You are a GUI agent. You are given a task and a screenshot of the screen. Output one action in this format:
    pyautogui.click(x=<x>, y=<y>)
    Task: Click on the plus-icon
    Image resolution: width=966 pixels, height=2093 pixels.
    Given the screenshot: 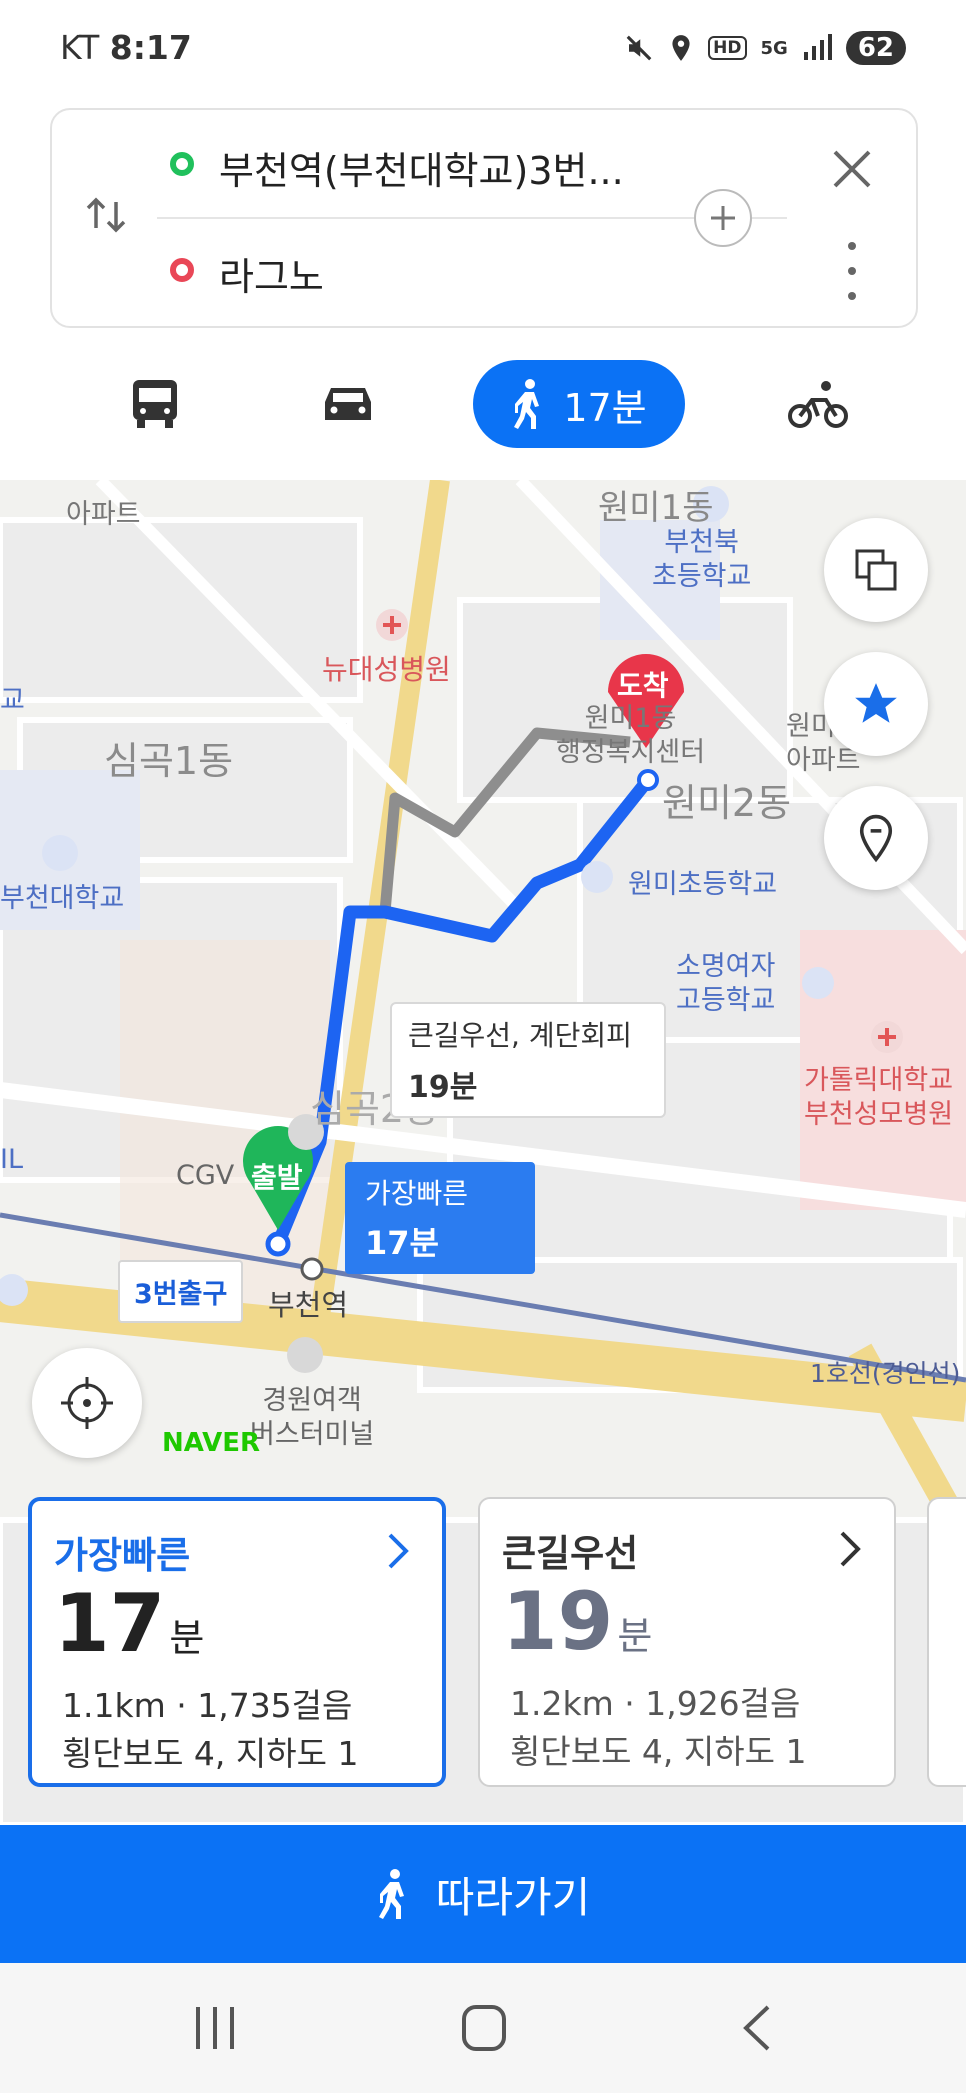 What is the action you would take?
    pyautogui.click(x=723, y=218)
    